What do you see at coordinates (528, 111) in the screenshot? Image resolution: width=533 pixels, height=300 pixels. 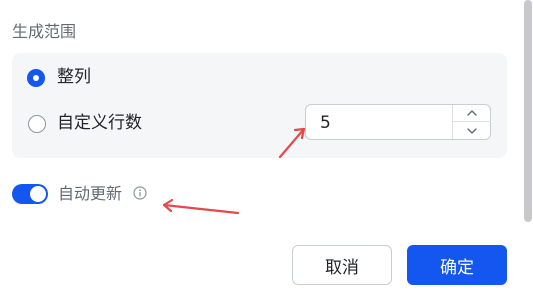 I see `scrollbar-thumb` at bounding box center [528, 111].